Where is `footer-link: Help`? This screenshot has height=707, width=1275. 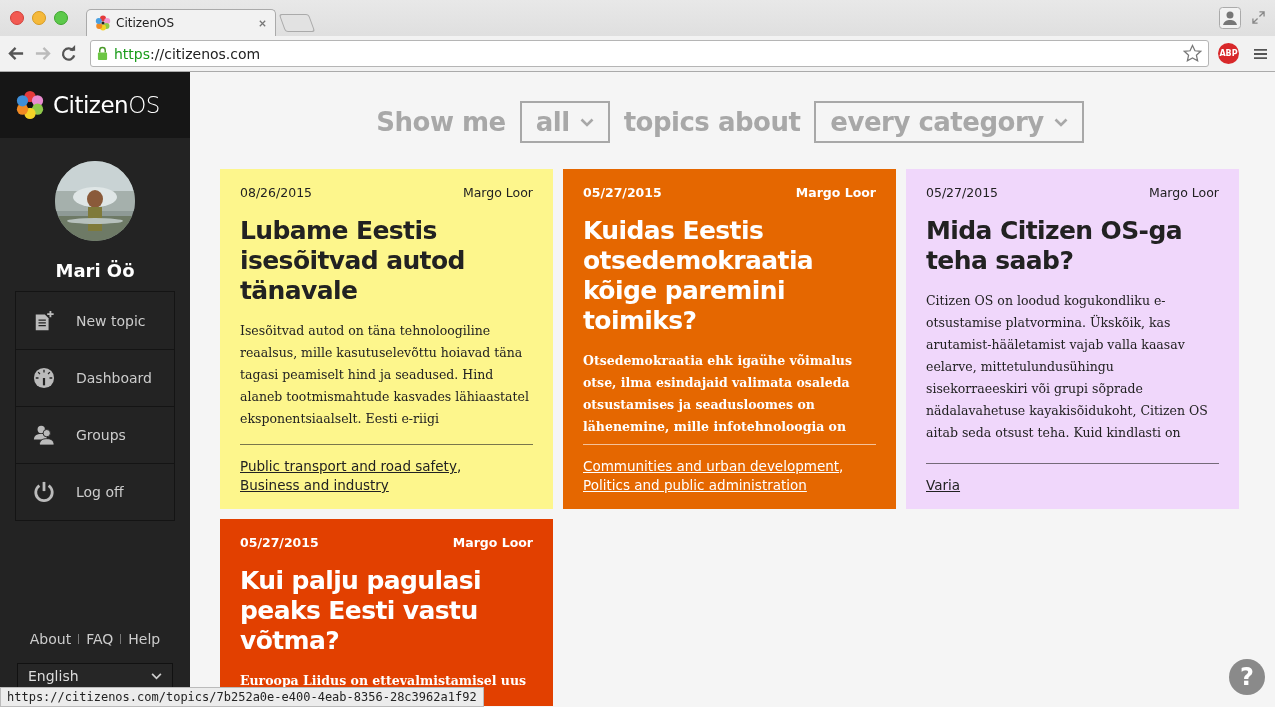 footer-link: Help is located at coordinates (144, 639).